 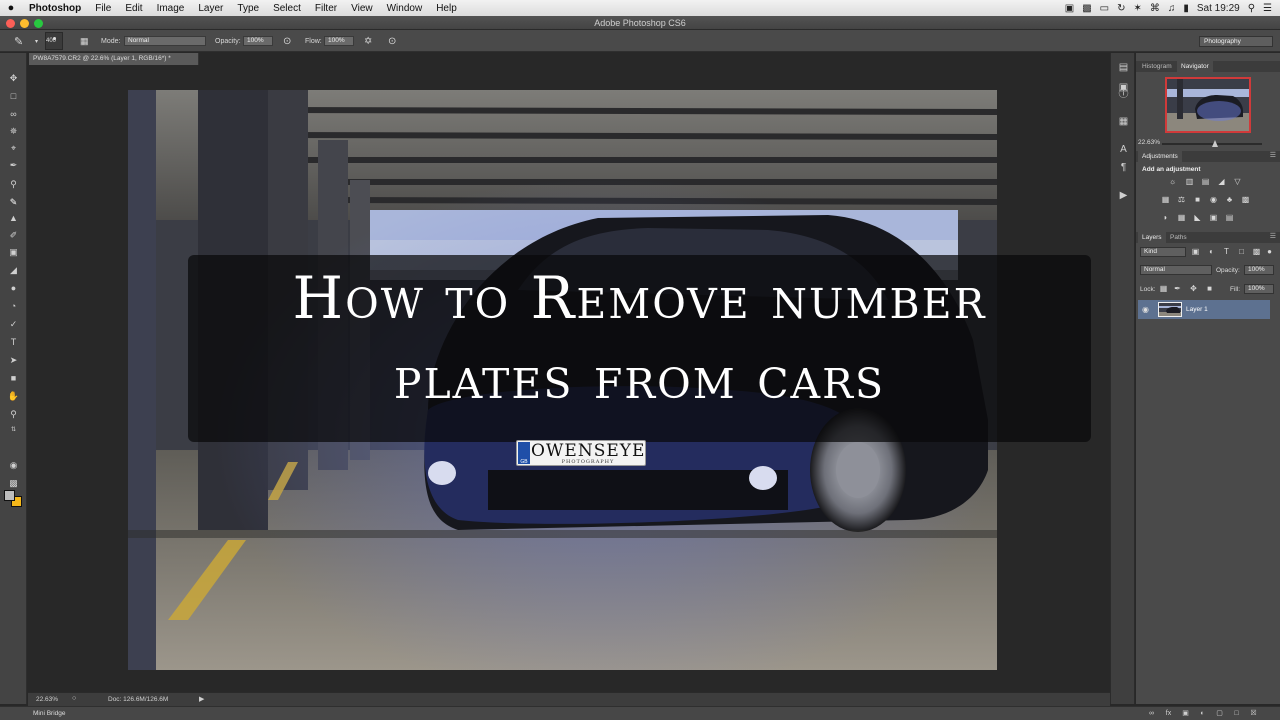 I want to click on lock-transparent-icon: ▦, so click(x=1163, y=289).